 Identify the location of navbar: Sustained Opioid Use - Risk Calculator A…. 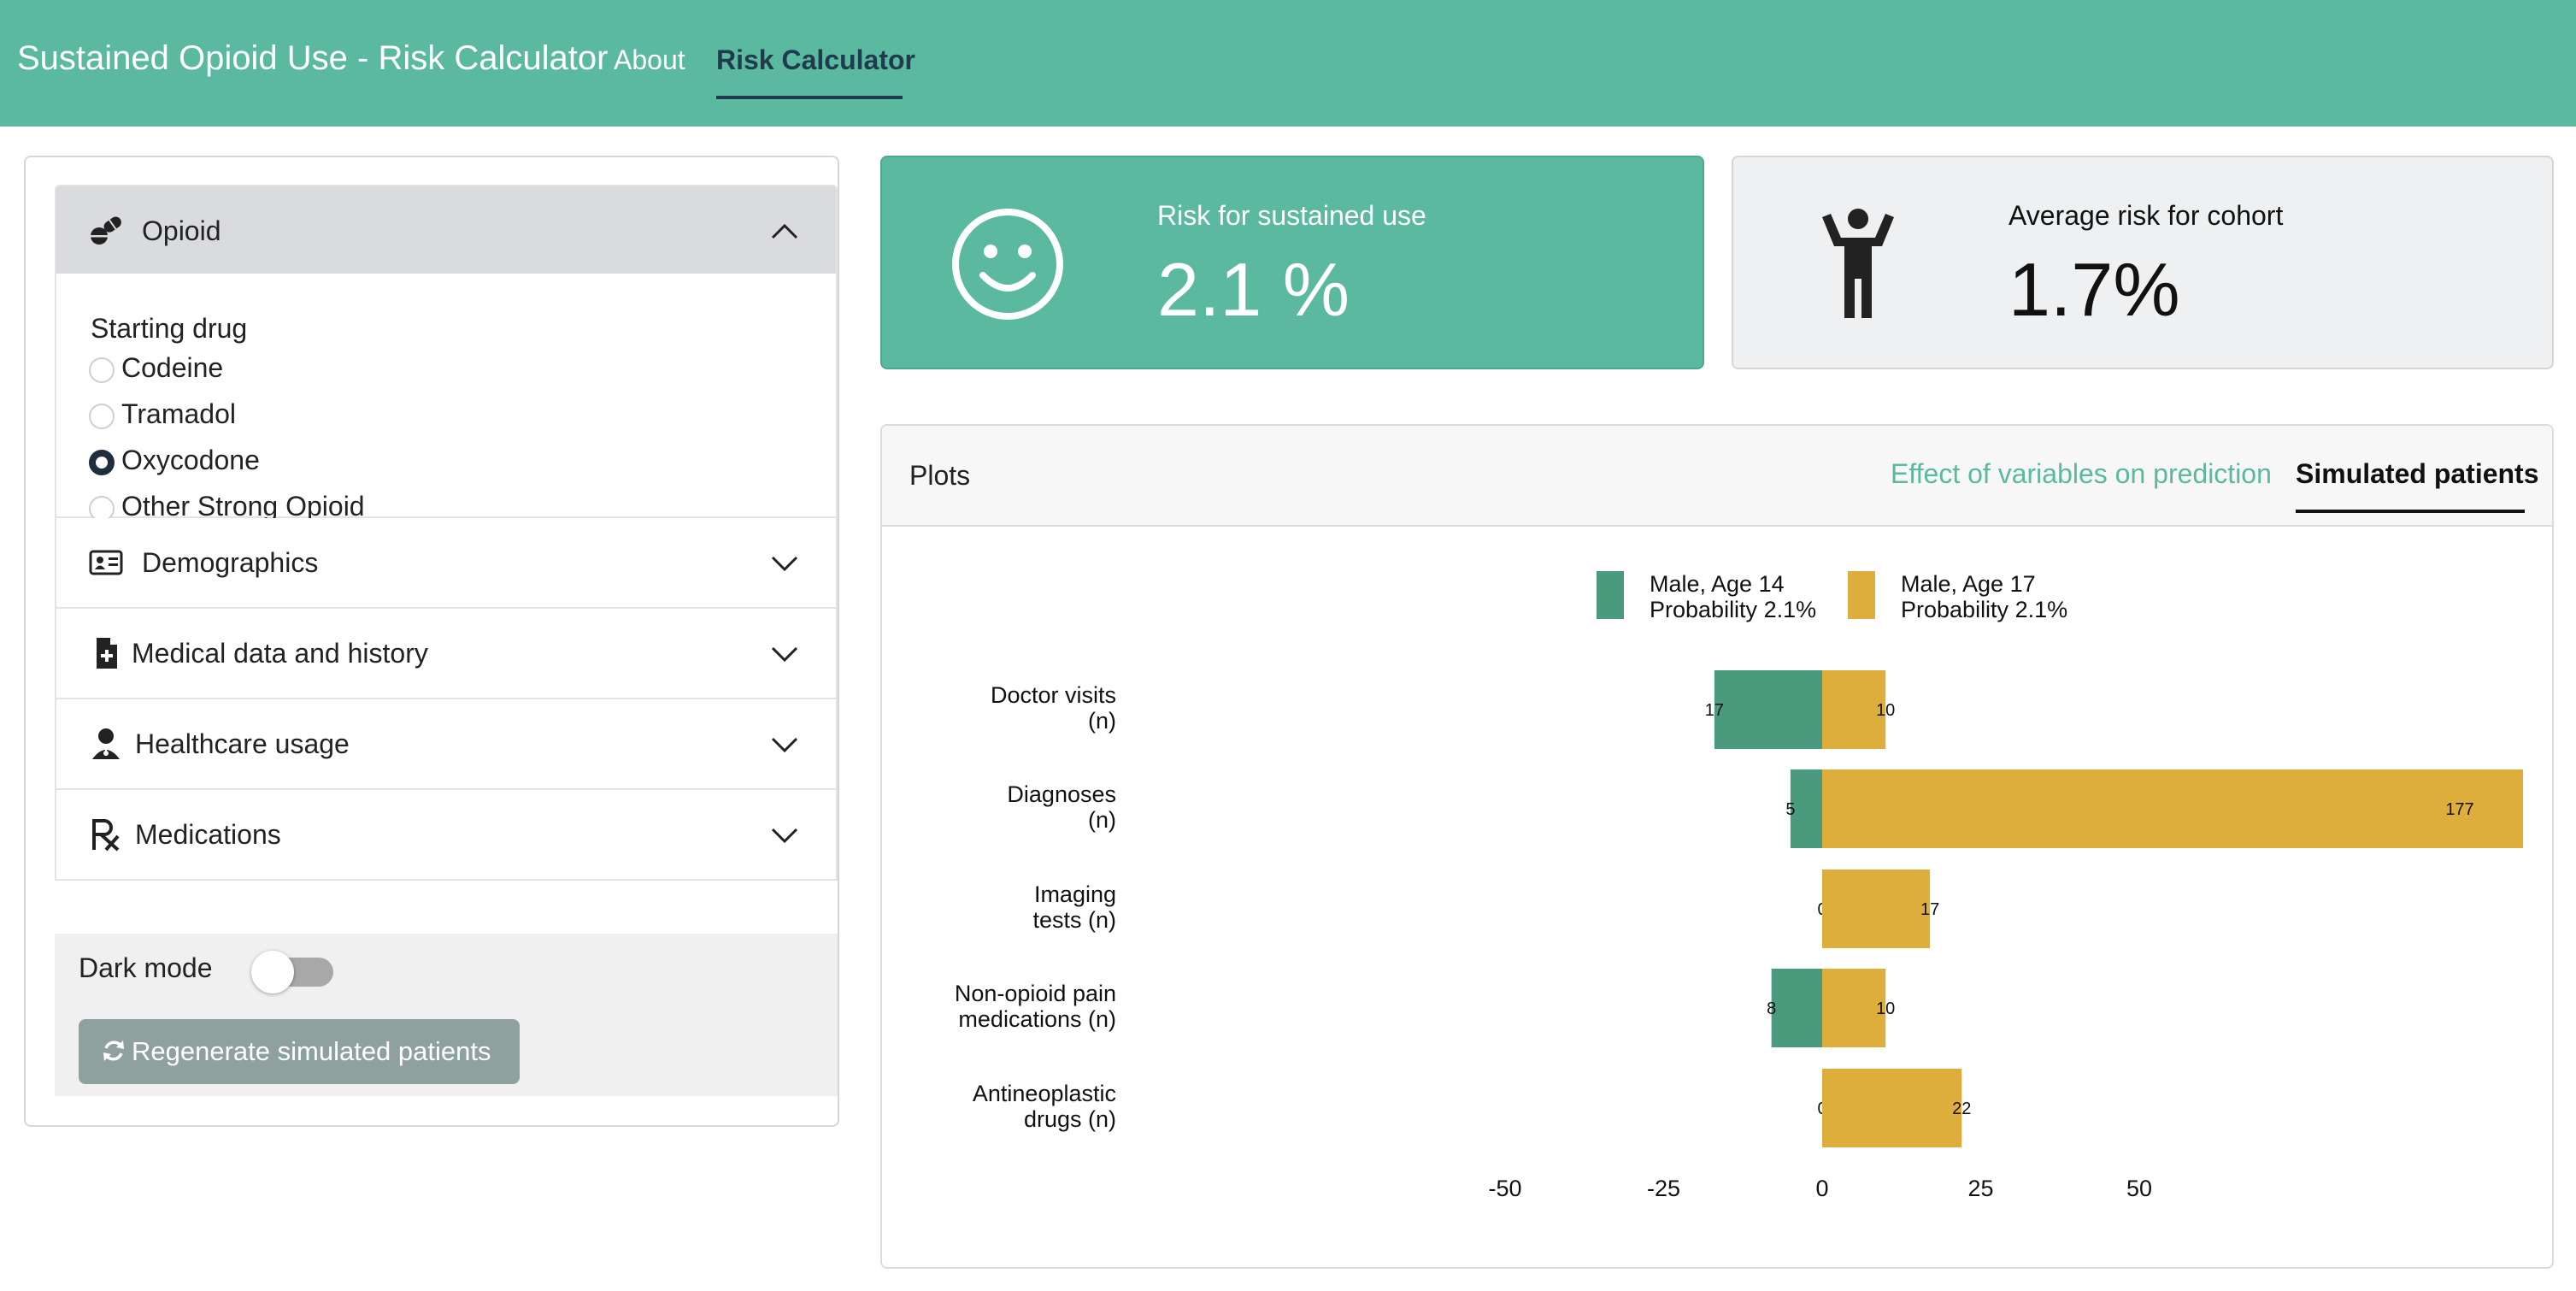
(1288, 63).